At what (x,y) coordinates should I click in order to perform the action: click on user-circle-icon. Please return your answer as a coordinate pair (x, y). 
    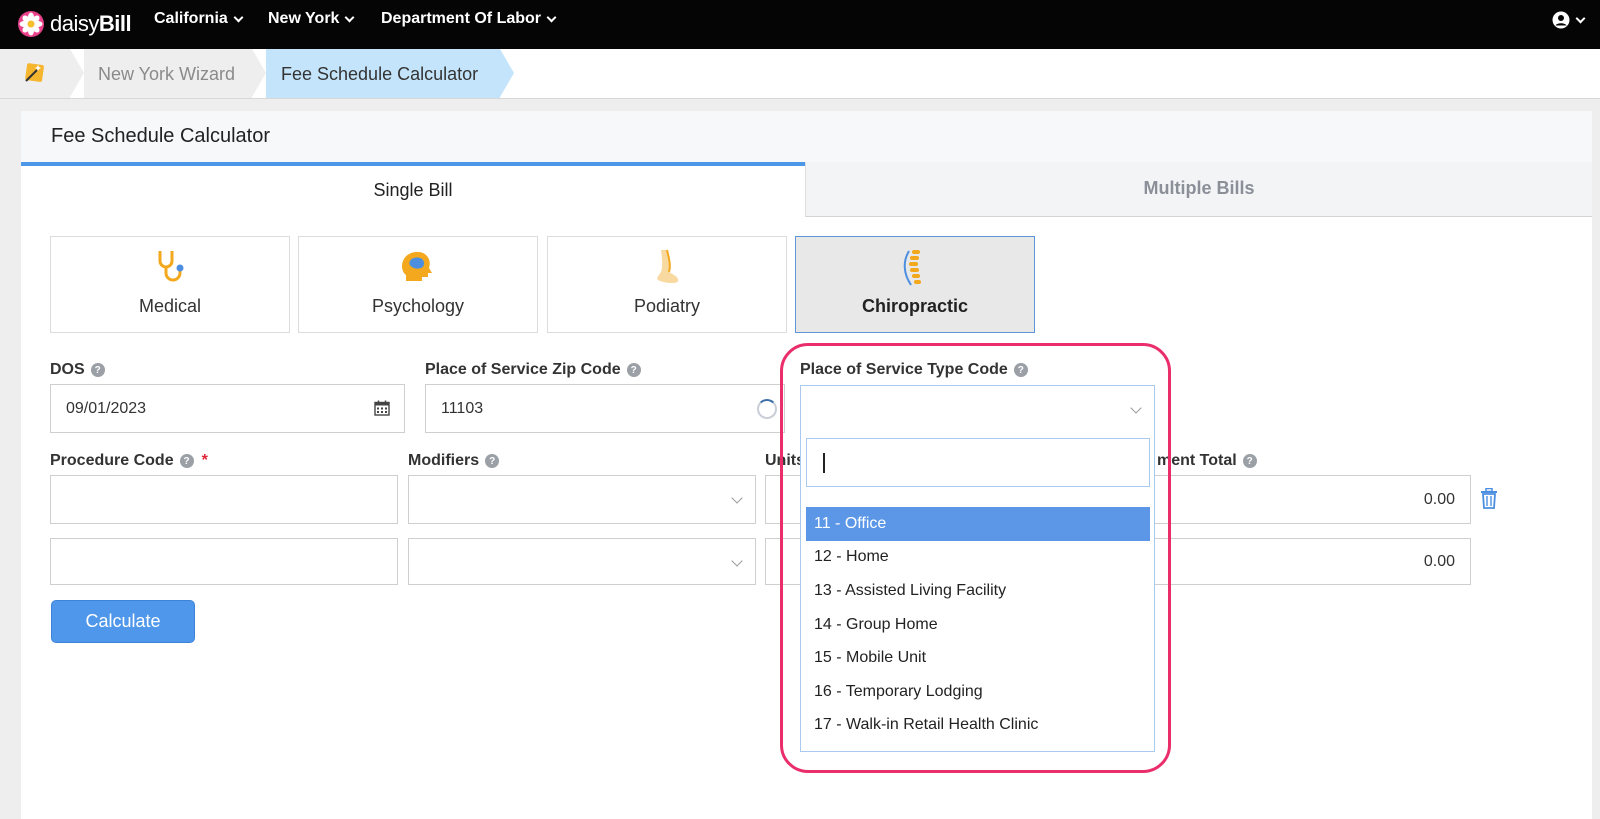
    Looking at the image, I should click on (1561, 20).